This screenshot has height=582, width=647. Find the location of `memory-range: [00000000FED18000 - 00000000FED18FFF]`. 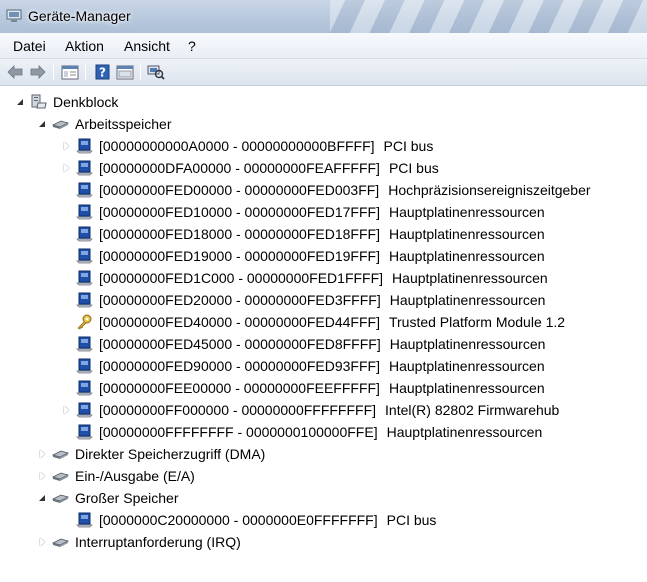

memory-range: [00000000FED18000 - 00000000FED18FFF] is located at coordinates (239, 234).